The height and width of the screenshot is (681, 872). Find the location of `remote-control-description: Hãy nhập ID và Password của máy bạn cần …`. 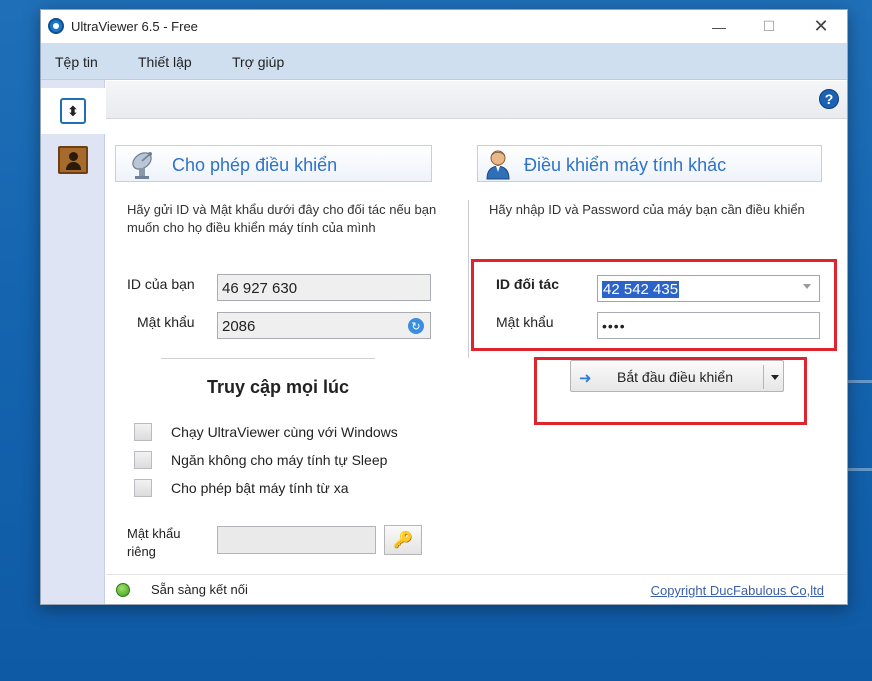

remote-control-description: Hãy nhập ID và Password của máy bạn cần … is located at coordinates (647, 209).